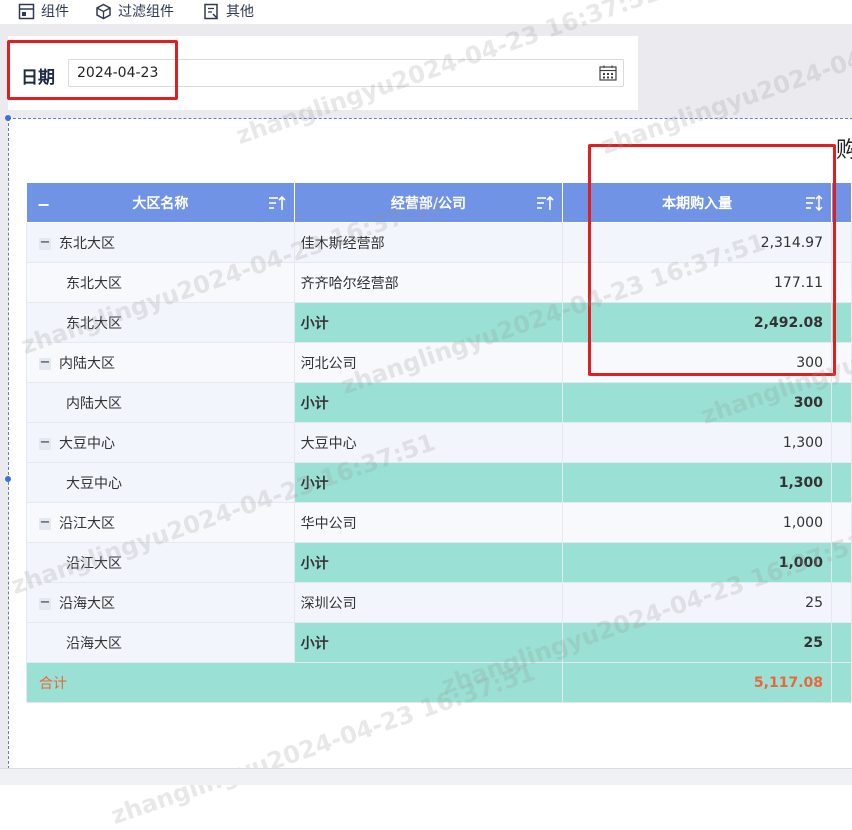 This screenshot has height=830, width=852. Describe the element at coordinates (160, 362) in the screenshot. I see `region-cell: − 内陆大区` at that location.